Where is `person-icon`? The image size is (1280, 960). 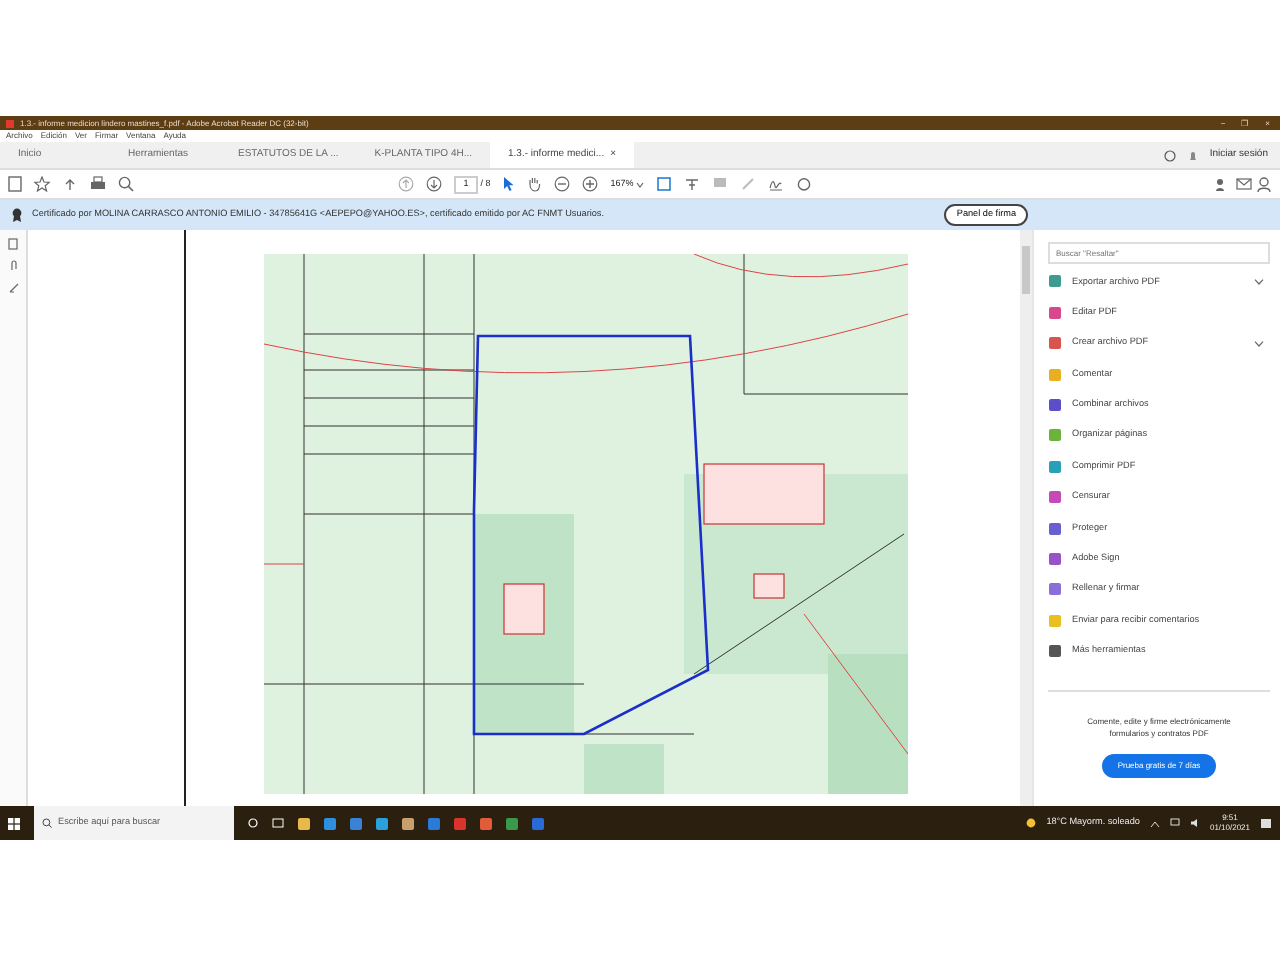
person-icon is located at coordinates (1264, 184).